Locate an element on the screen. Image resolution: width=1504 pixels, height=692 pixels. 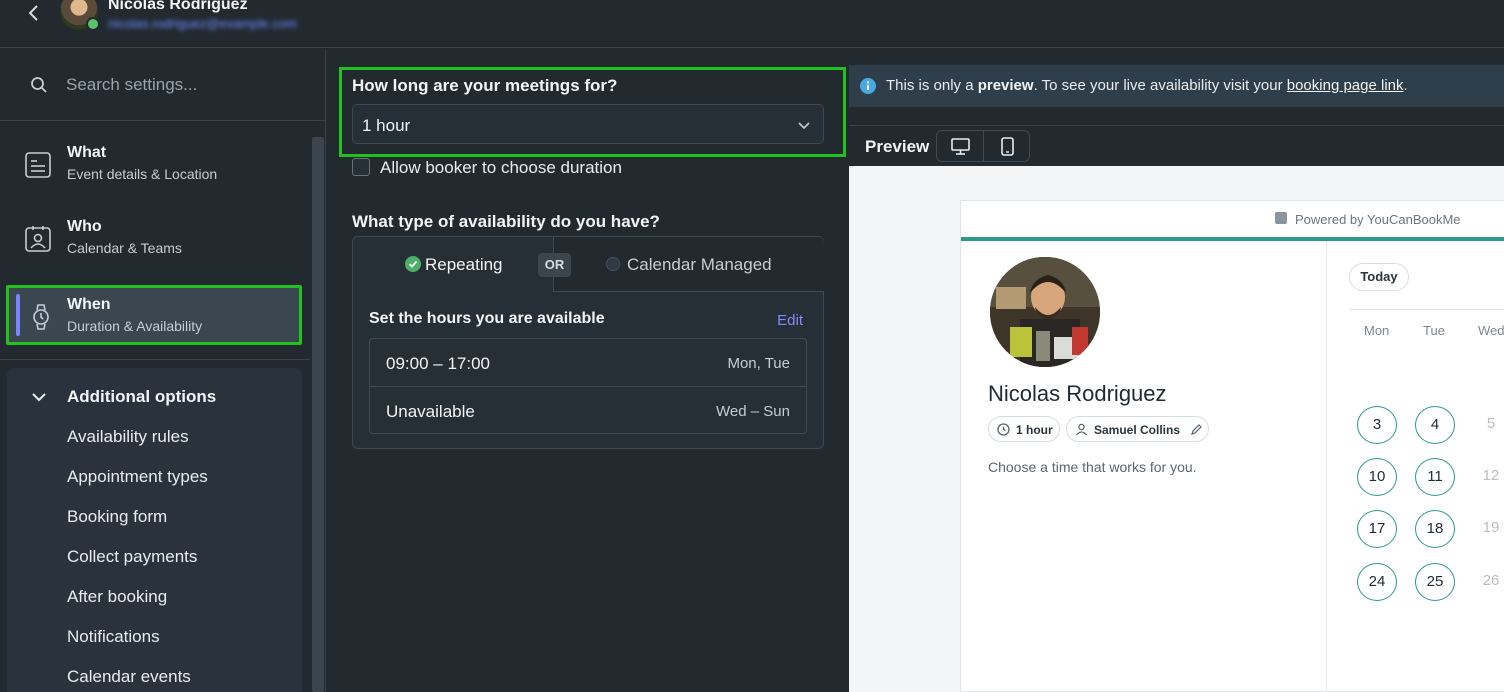
tab-calendar-managed-label: Calendar Managed is located at coordinates (699, 264).